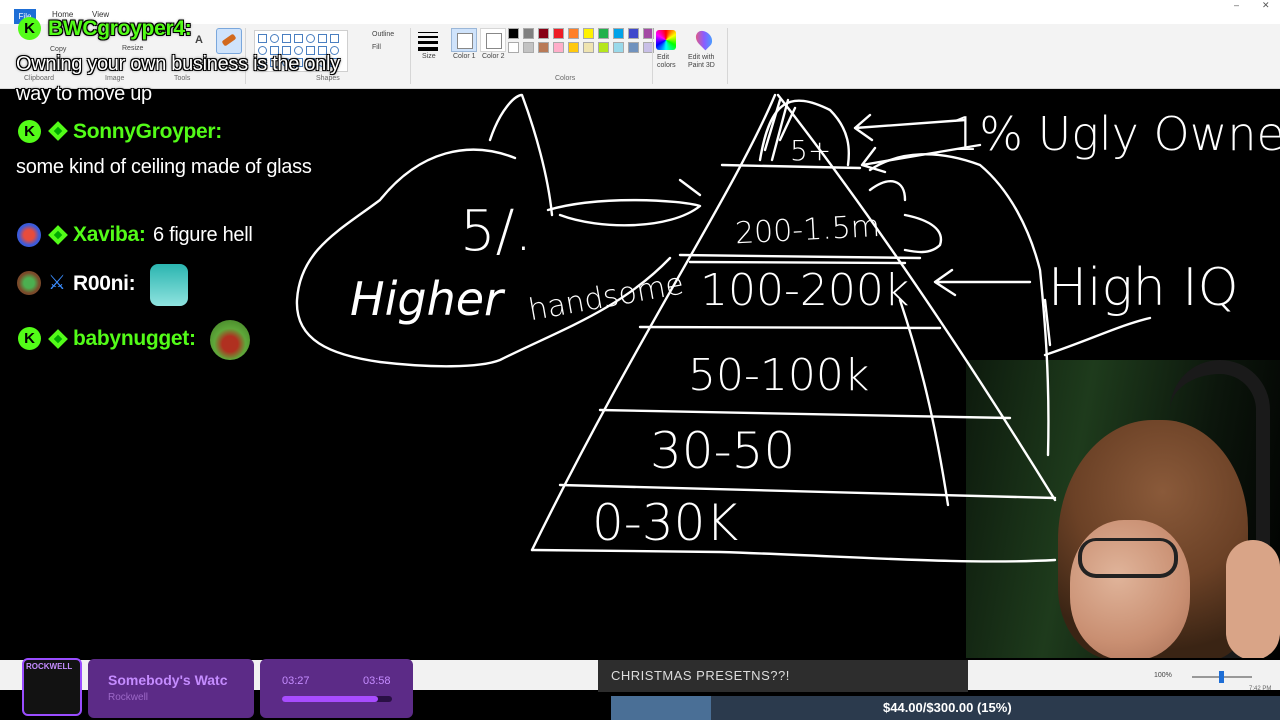 The image size is (1280, 720). Describe the element at coordinates (428, 41) in the screenshot. I see `size-icon` at that location.